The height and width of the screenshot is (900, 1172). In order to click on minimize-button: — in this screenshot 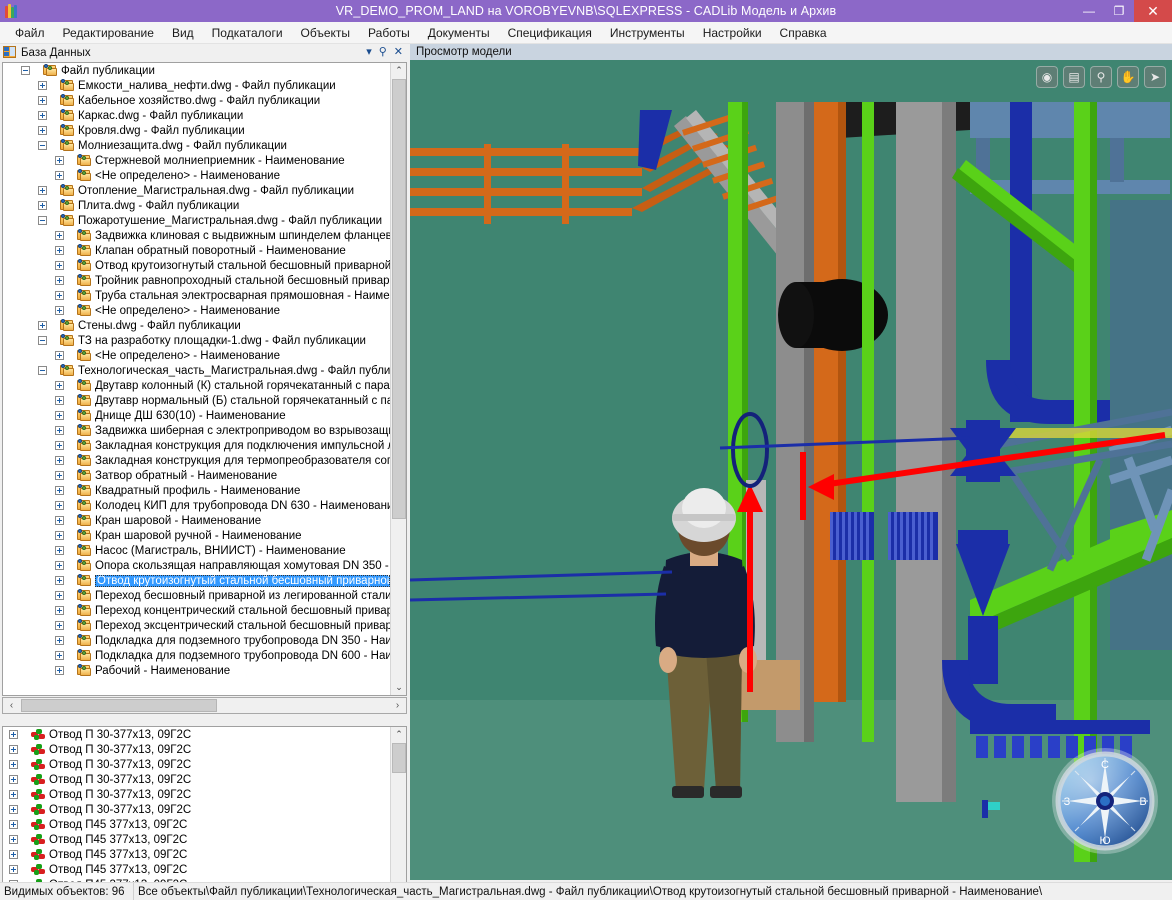, I will do `click(1089, 11)`.